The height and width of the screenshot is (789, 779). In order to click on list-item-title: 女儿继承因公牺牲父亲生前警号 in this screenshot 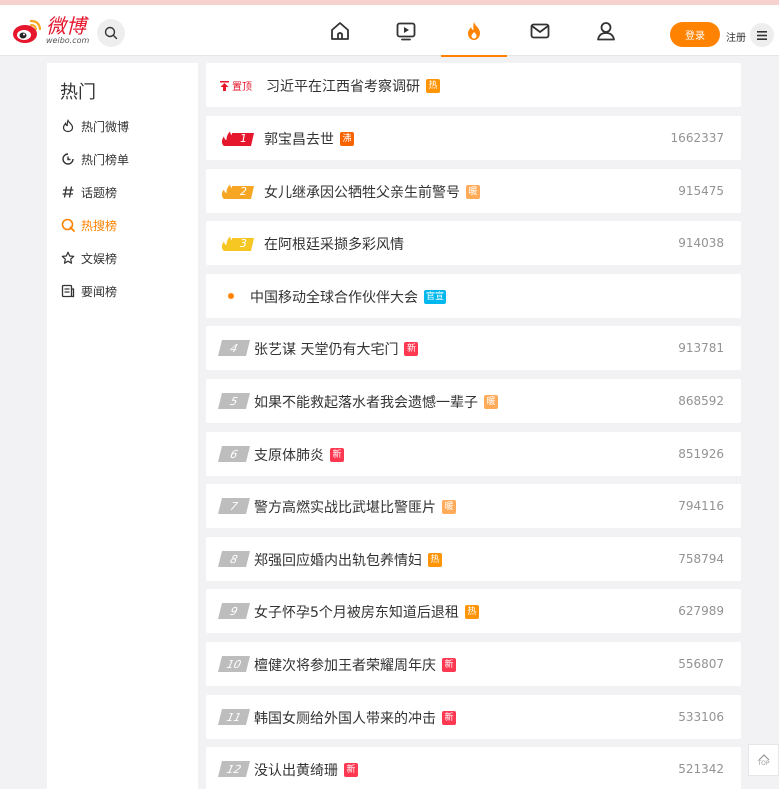, I will do `click(362, 192)`.